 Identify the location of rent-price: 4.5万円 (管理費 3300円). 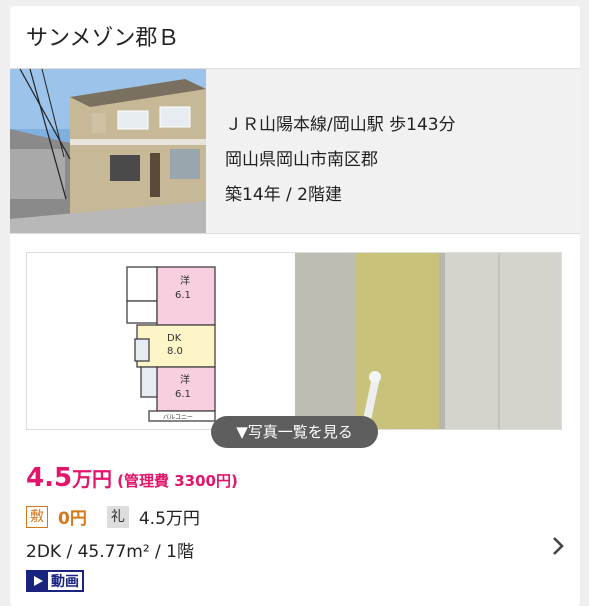
(132, 478).